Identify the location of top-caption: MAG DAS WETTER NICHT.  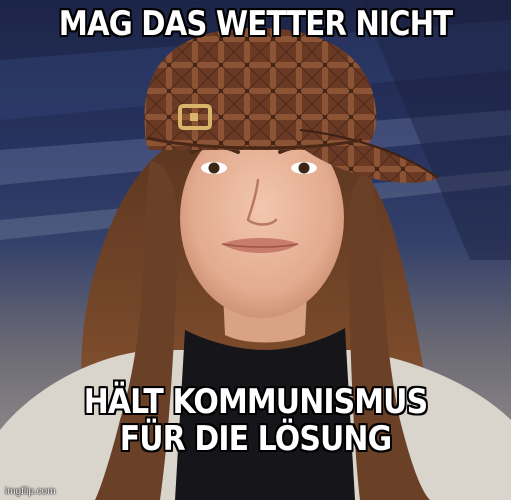
(255, 24).